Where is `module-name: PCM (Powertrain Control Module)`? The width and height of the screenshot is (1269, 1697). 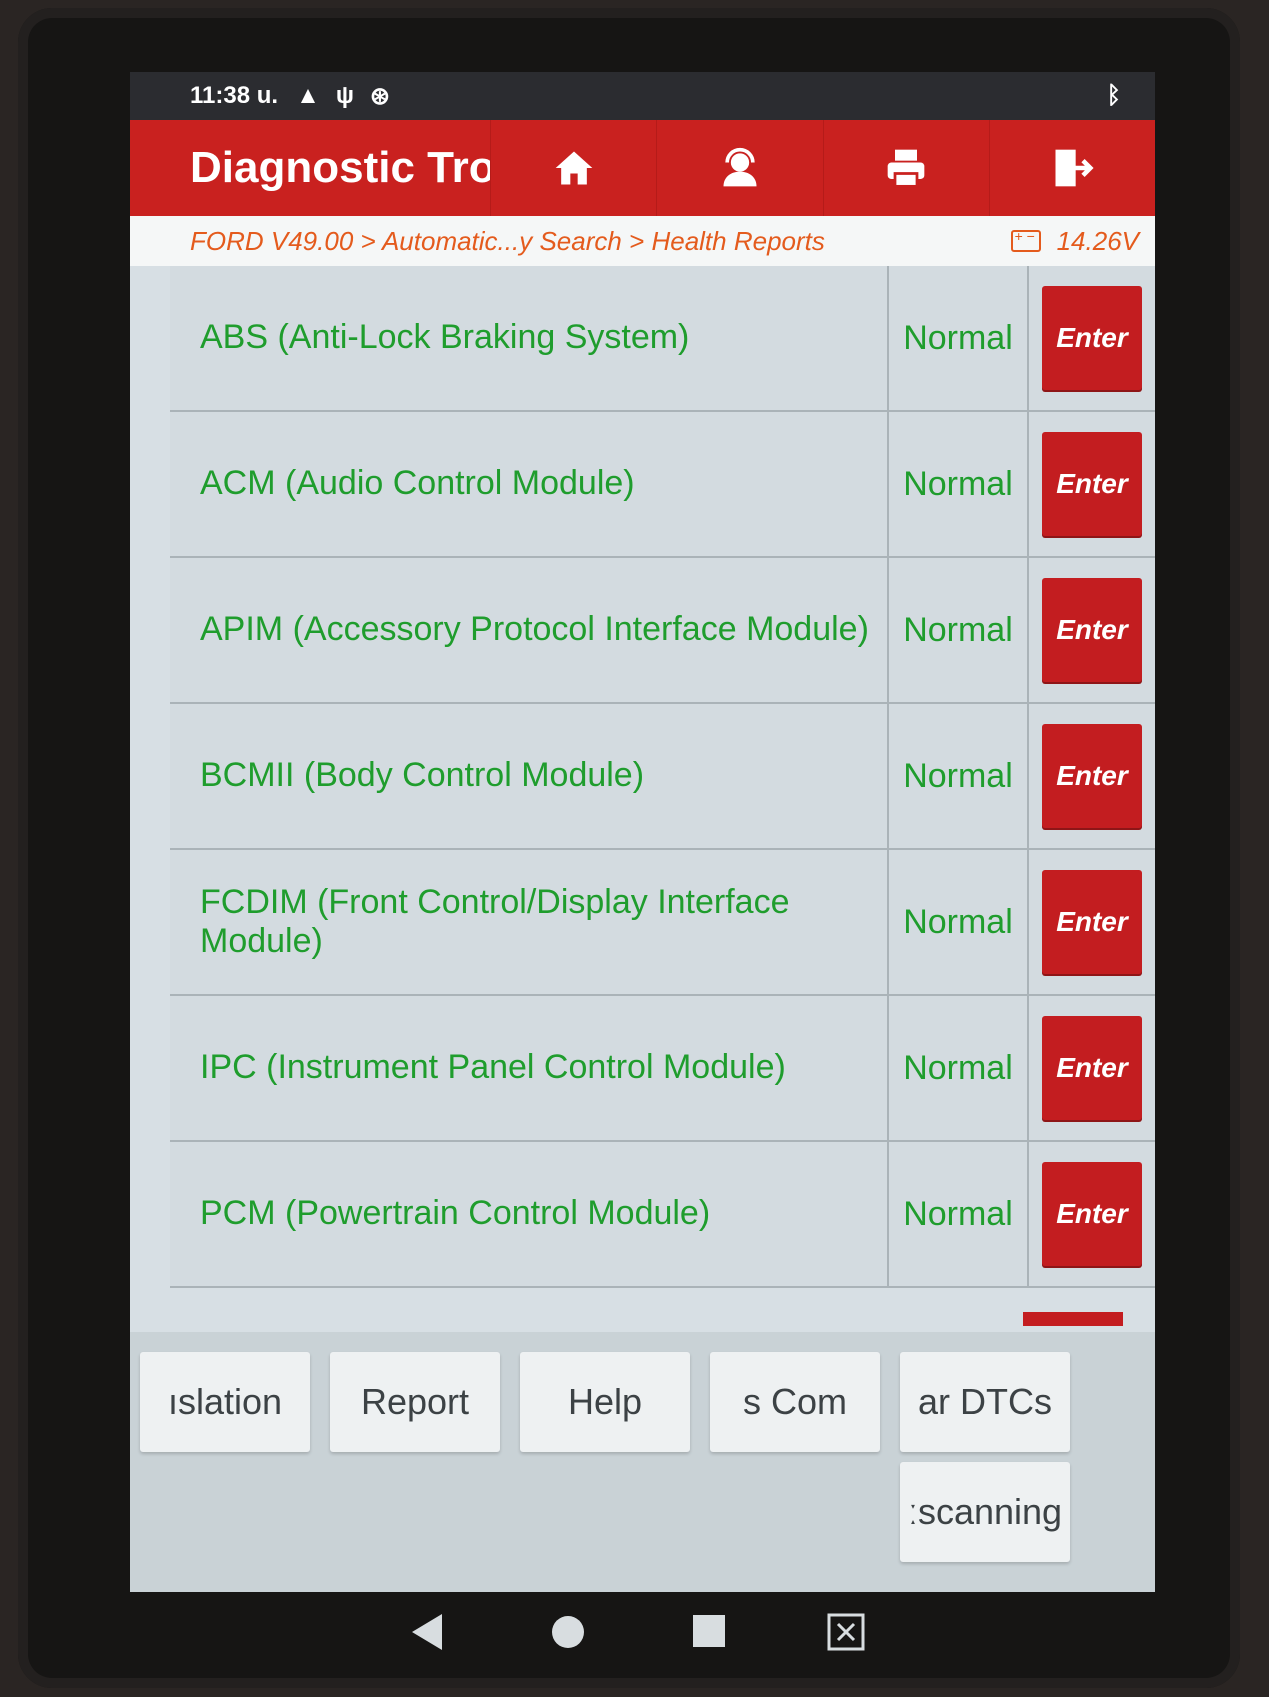 module-name: PCM (Powertrain Control Module) is located at coordinates (529, 1214).